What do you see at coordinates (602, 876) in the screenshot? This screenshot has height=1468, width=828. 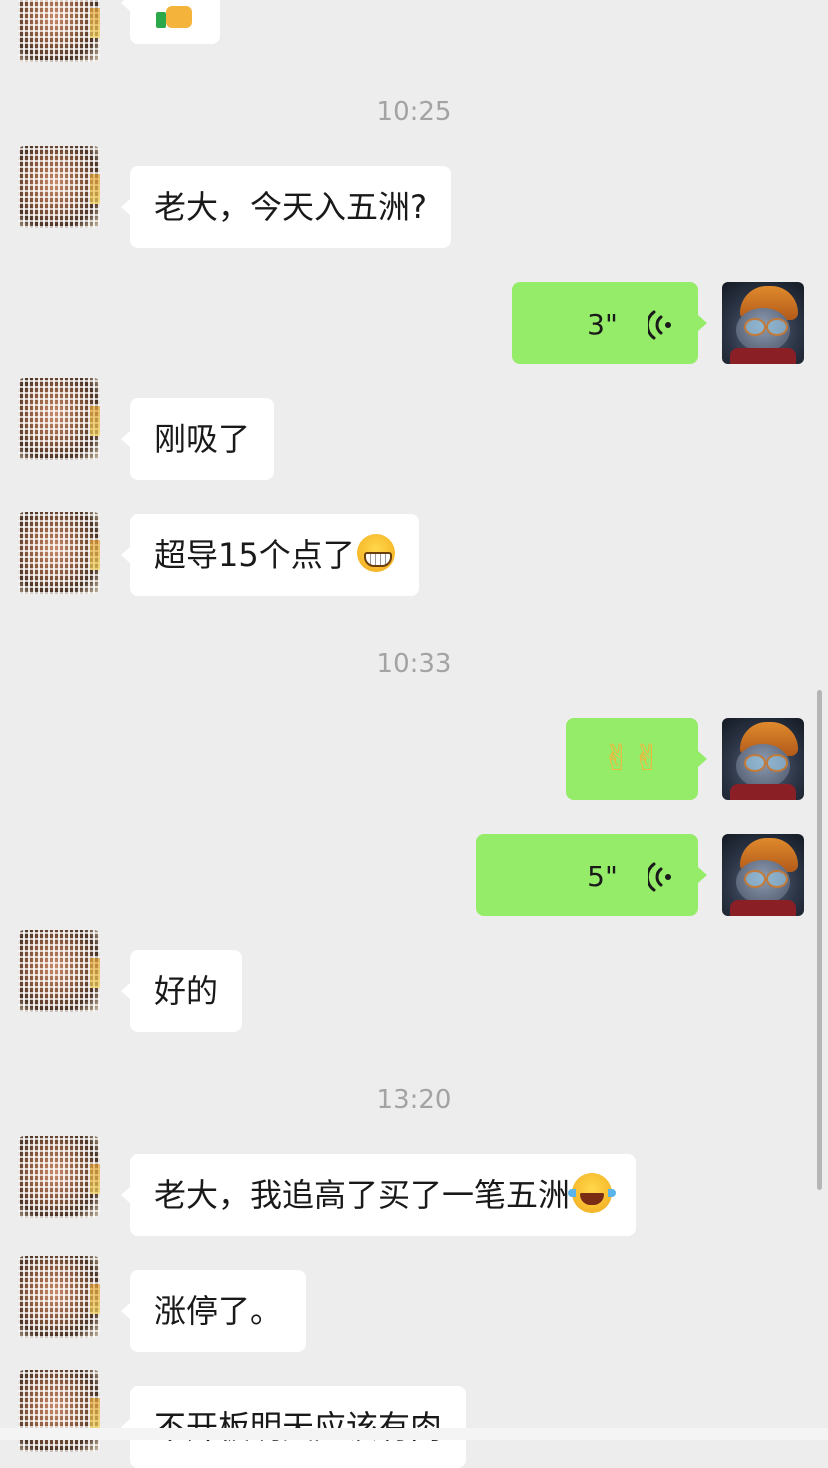 I see `voice-duration: 5"` at bounding box center [602, 876].